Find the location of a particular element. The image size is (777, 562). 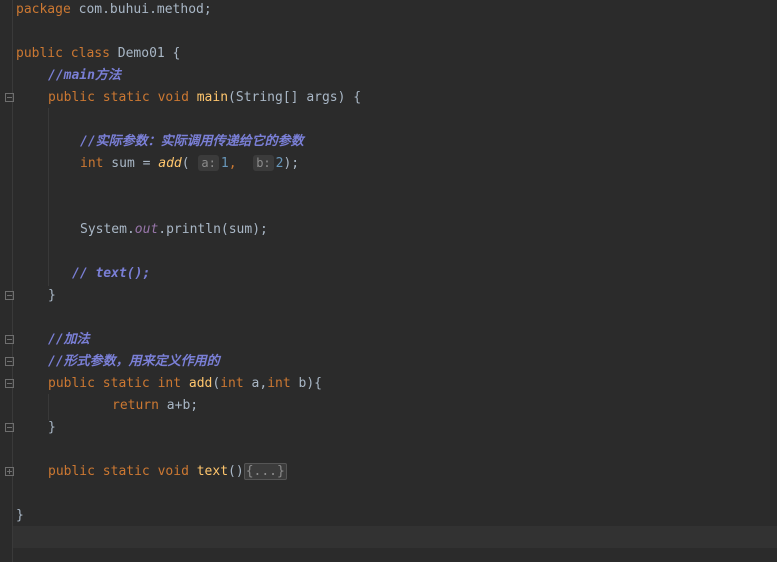

code-text: .println(sum); is located at coordinates (213, 229).